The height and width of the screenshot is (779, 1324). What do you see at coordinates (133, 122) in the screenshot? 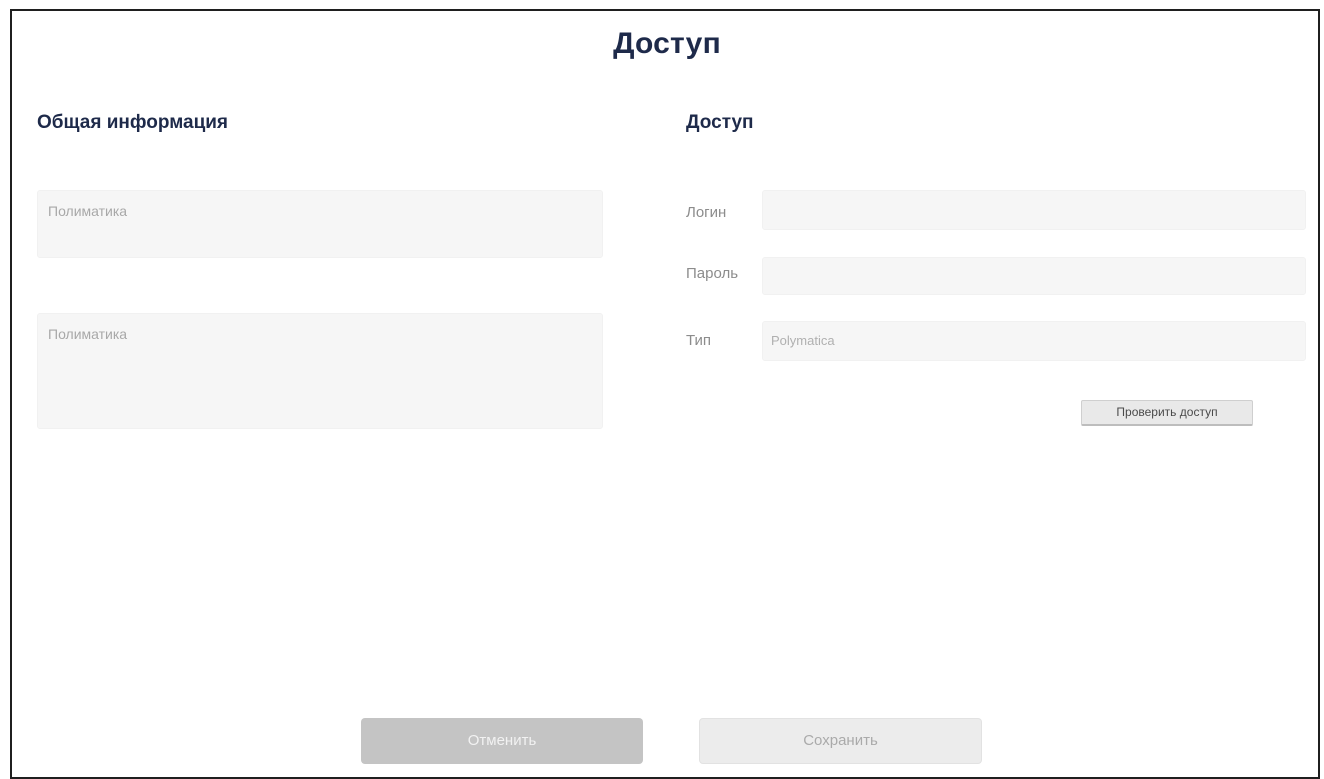
I see `general-info-heading: Общая информация` at bounding box center [133, 122].